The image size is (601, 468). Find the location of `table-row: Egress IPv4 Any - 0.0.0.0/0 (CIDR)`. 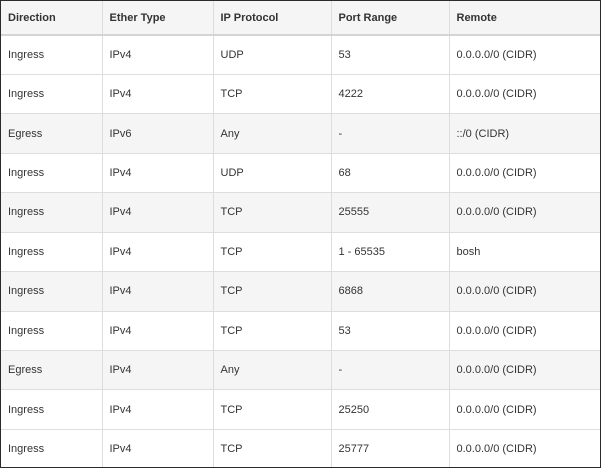

table-row: Egress IPv4 Any - 0.0.0.0/0 (CIDR) is located at coordinates (300, 369).